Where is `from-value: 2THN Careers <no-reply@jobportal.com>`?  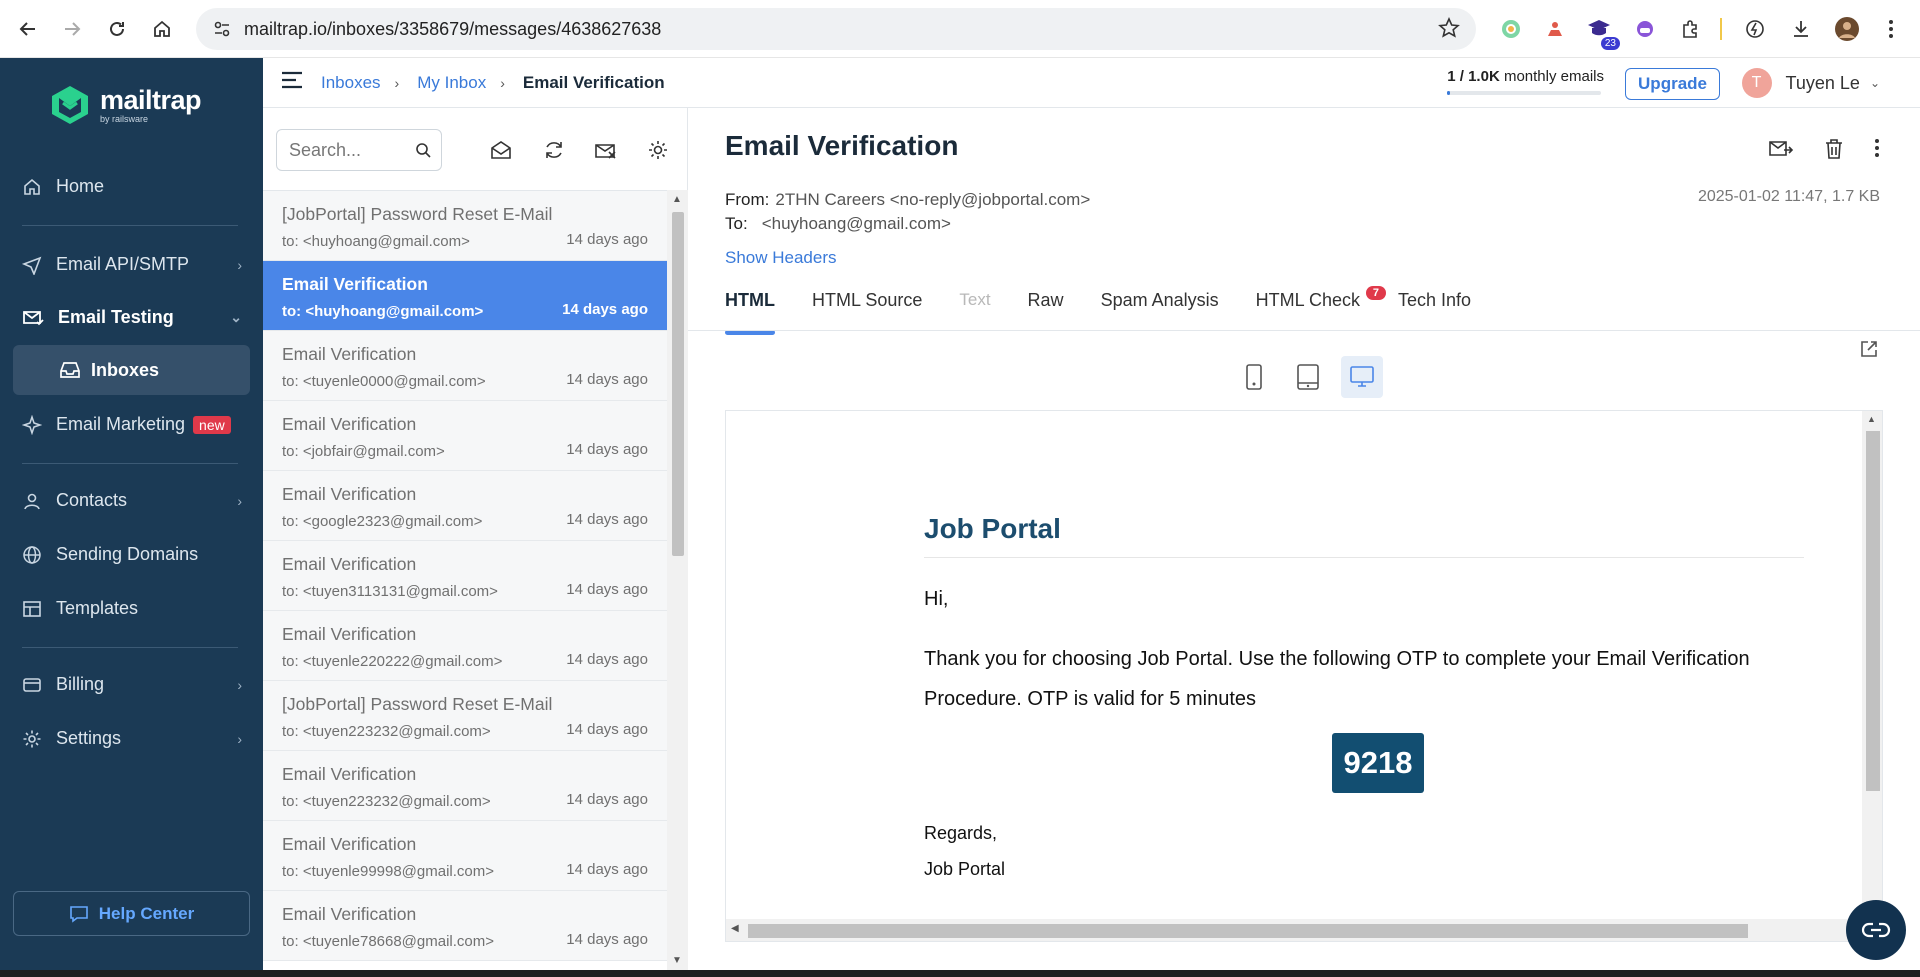 from-value: 2THN Careers <no-reply@jobportal.com> is located at coordinates (933, 199).